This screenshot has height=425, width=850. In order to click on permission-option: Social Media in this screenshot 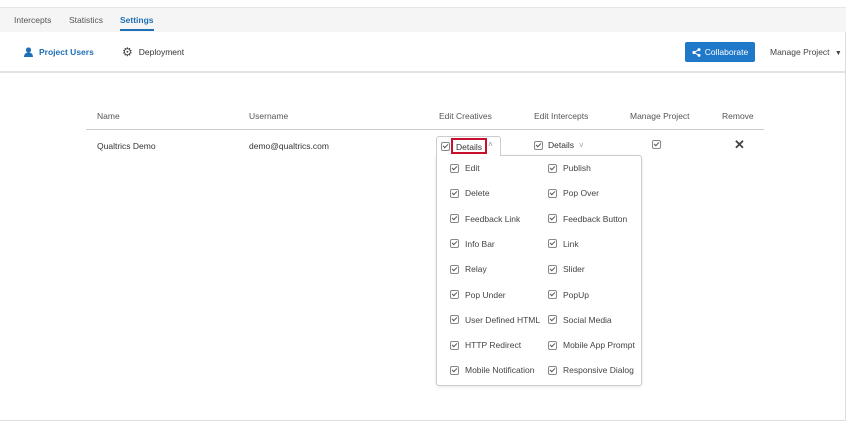, I will do `click(580, 320)`.